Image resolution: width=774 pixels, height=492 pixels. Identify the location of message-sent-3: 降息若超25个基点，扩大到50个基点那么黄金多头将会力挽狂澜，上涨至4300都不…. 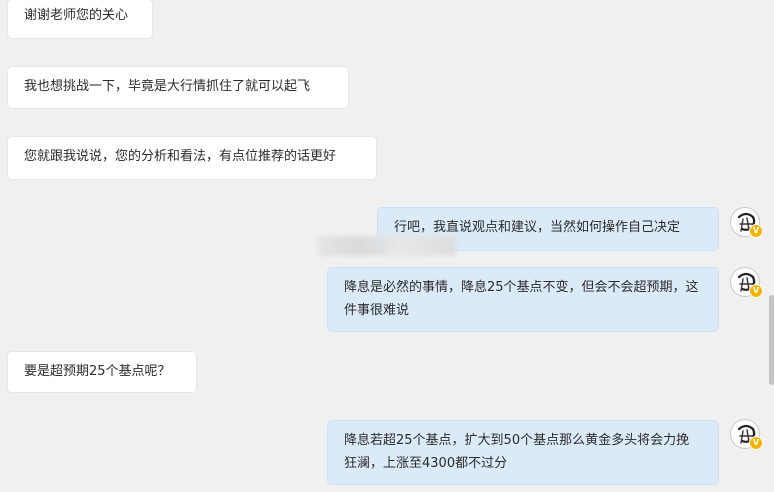
(523, 452).